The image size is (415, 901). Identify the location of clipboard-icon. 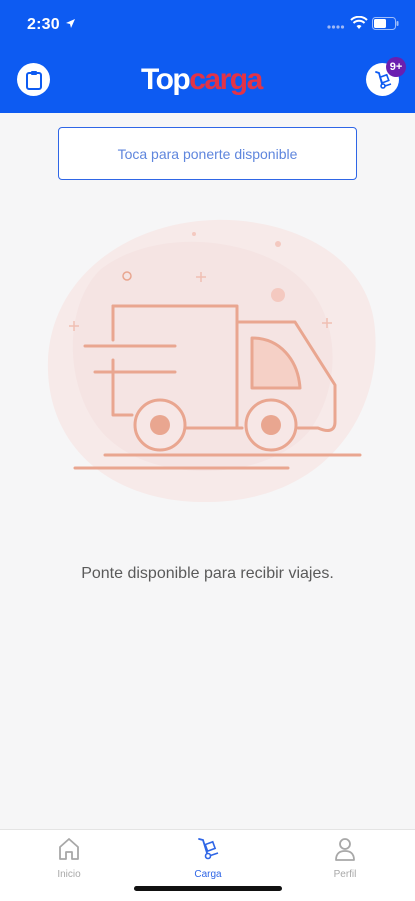
(33, 80).